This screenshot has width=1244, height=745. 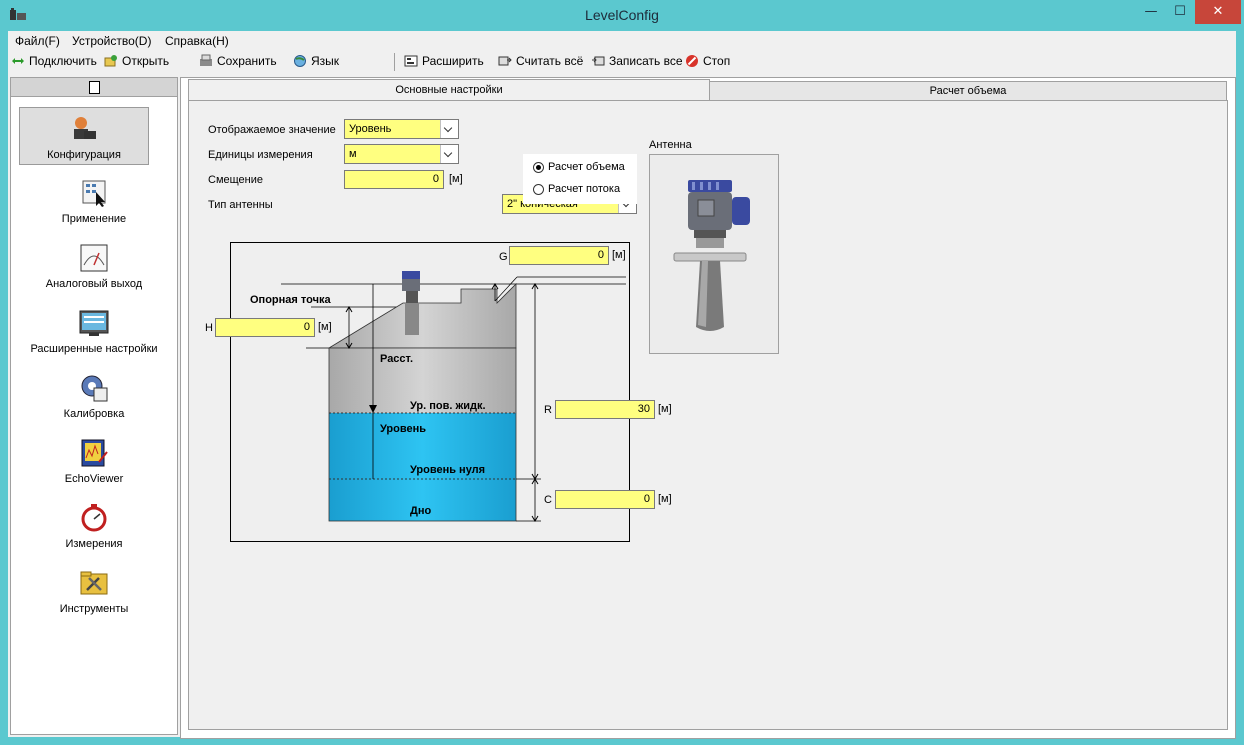 I want to click on bottom-label: Дно, so click(x=421, y=511).